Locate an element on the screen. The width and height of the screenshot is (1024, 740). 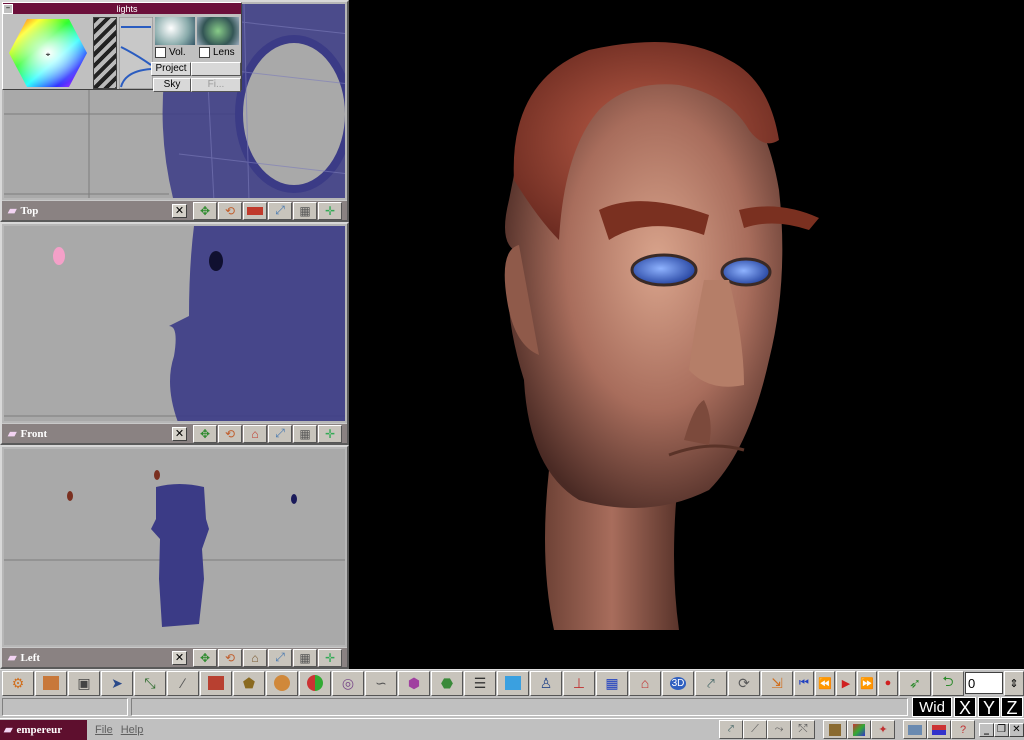
vol-checkbox-row: Vol. is located at coordinates (170, 52).